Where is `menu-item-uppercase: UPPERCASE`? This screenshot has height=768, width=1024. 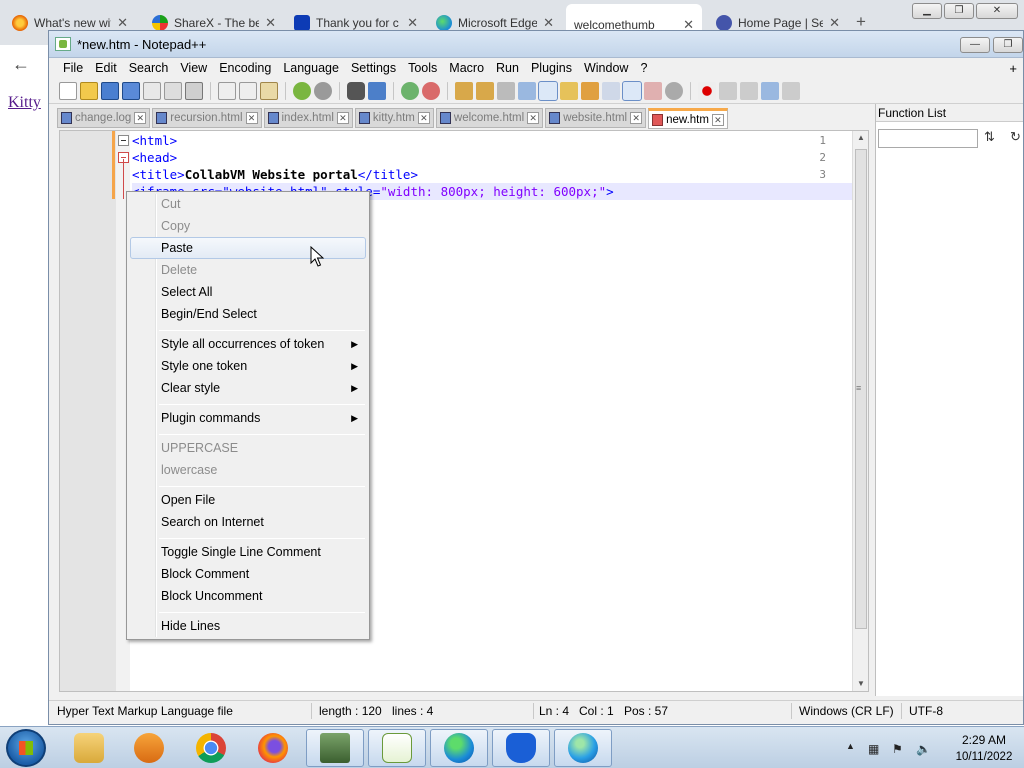 menu-item-uppercase: UPPERCASE is located at coordinates (248, 448).